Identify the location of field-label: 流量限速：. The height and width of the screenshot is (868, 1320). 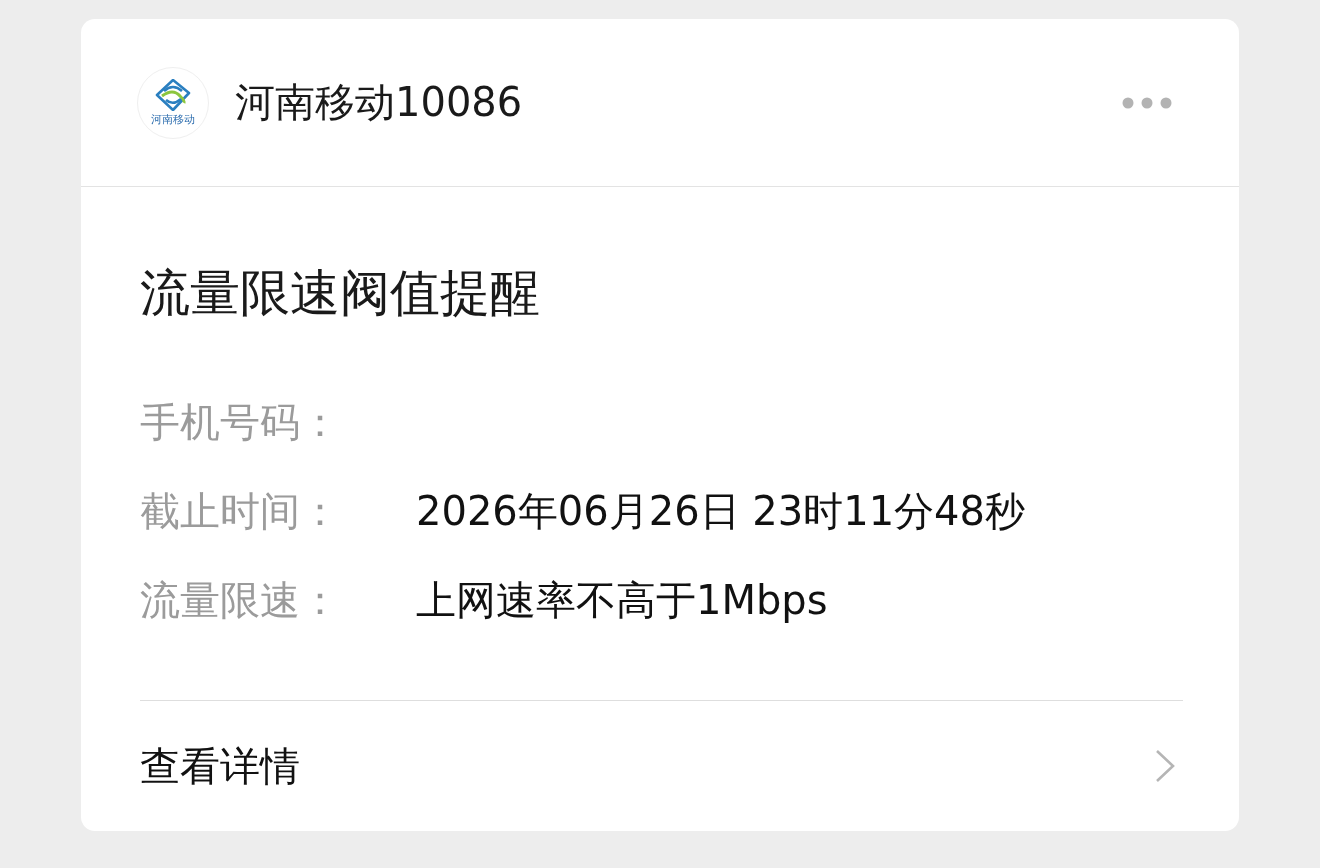
(240, 600).